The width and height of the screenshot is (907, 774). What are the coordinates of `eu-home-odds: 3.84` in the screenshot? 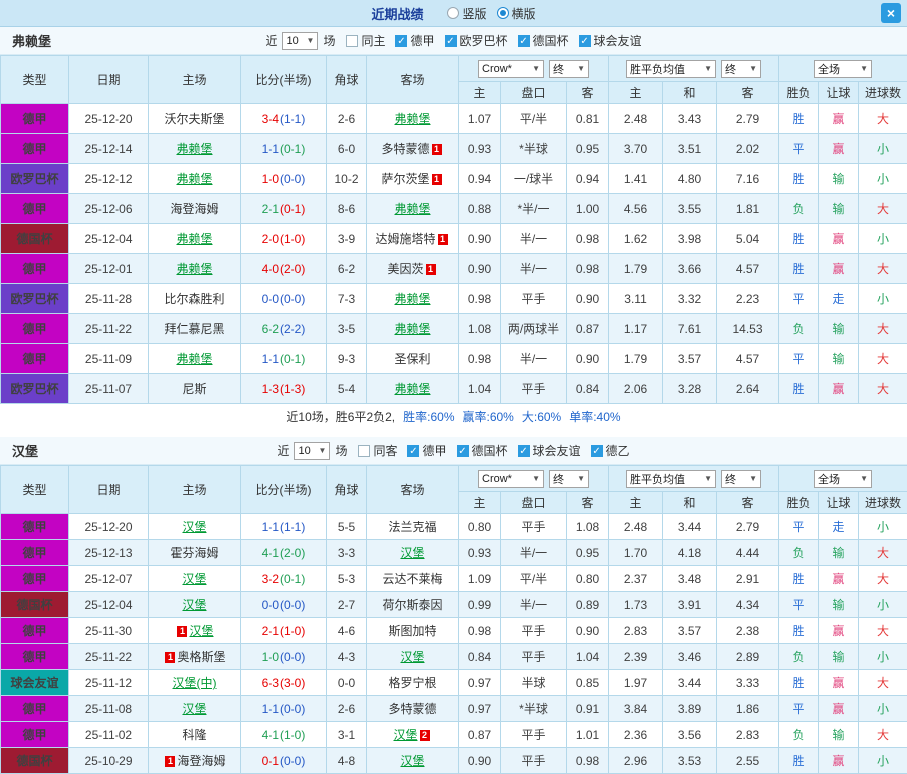 It's located at (636, 709).